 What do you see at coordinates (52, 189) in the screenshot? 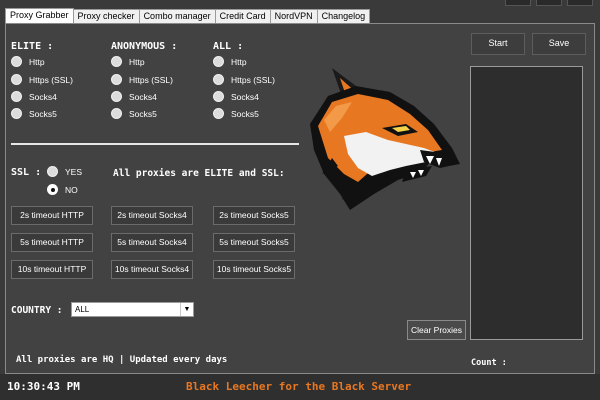
I see `radio-checked-icon` at bounding box center [52, 189].